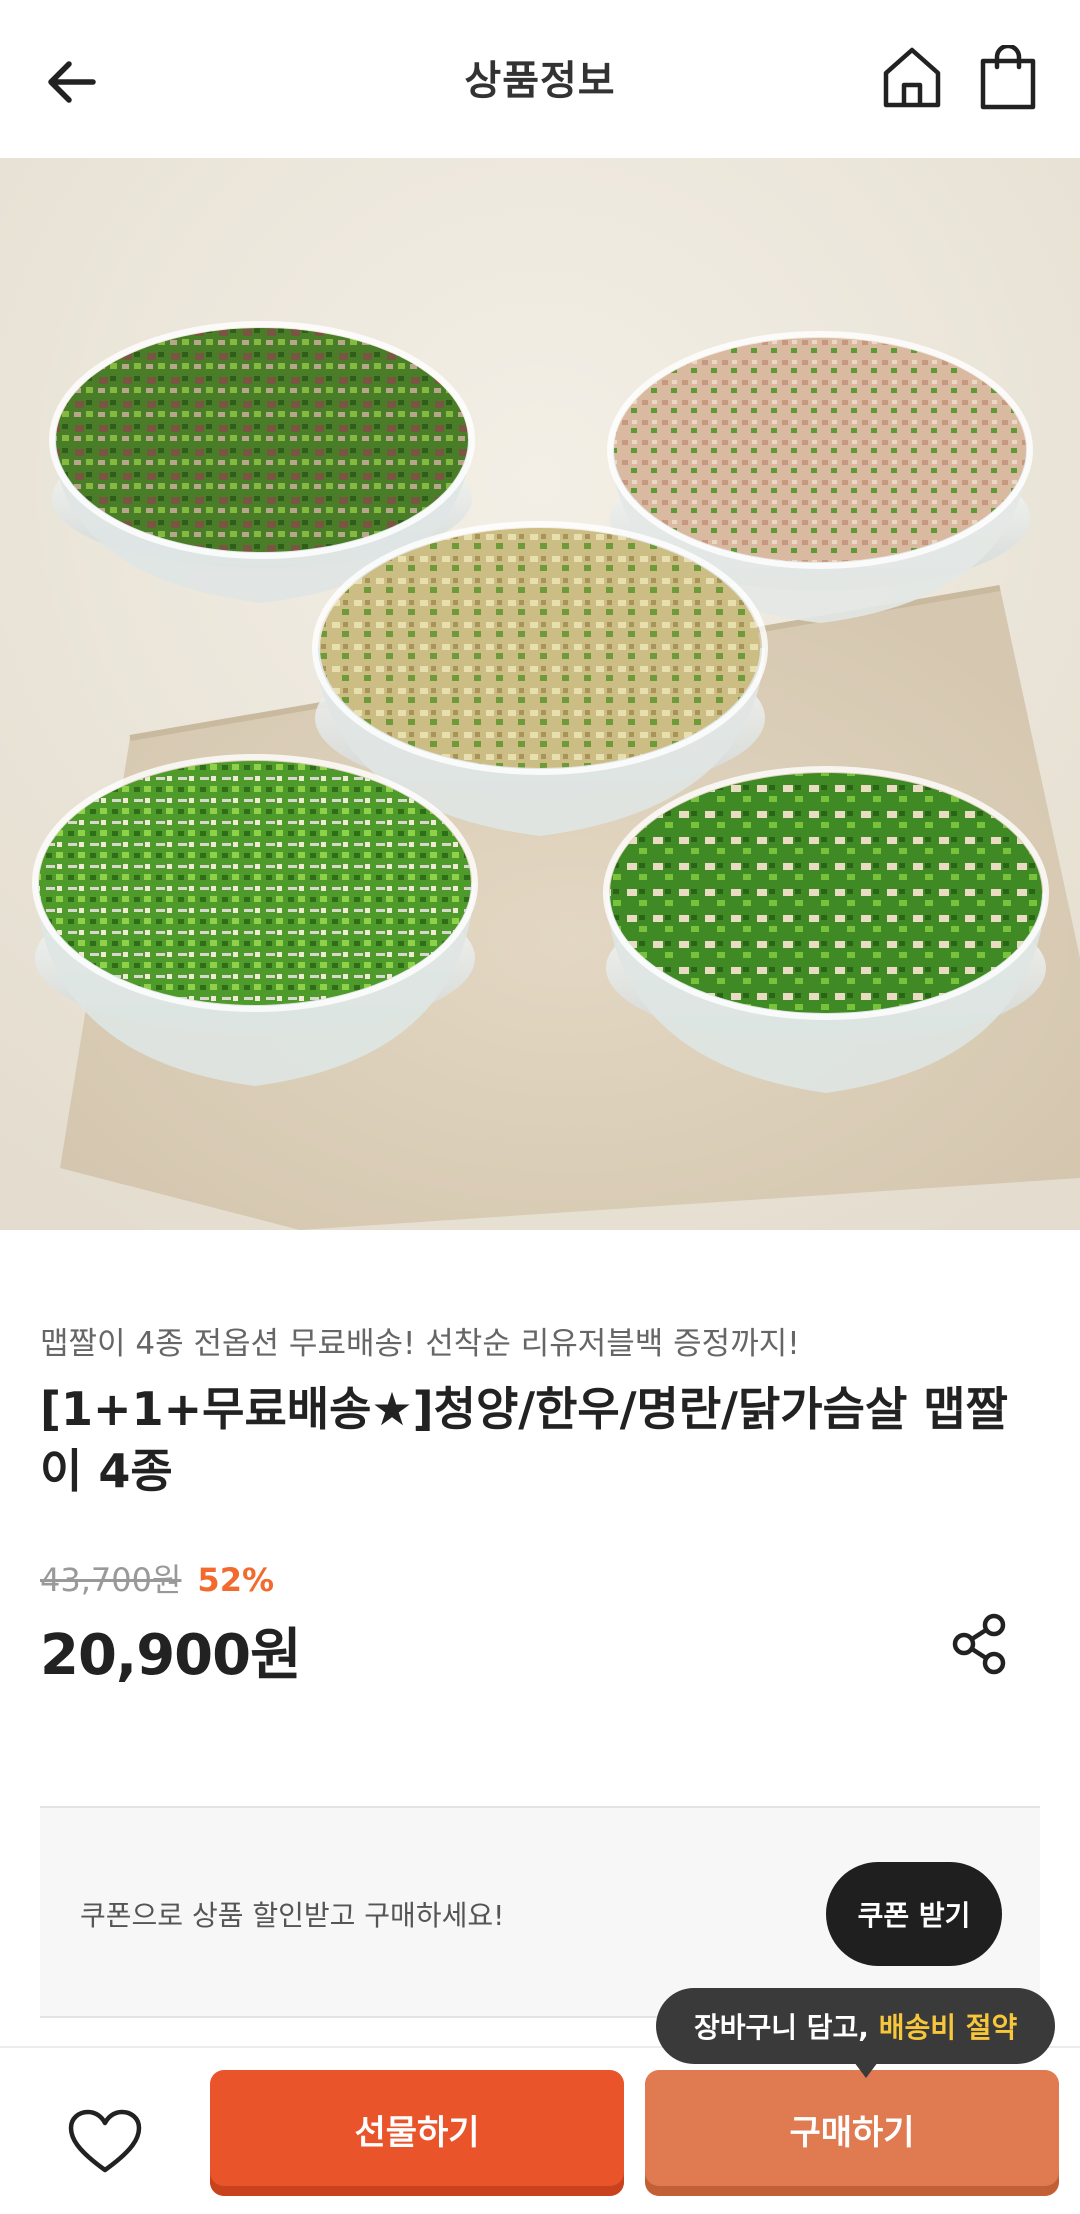 This screenshot has height=2214, width=1080. I want to click on tooltip-arrow, so click(866, 2070).